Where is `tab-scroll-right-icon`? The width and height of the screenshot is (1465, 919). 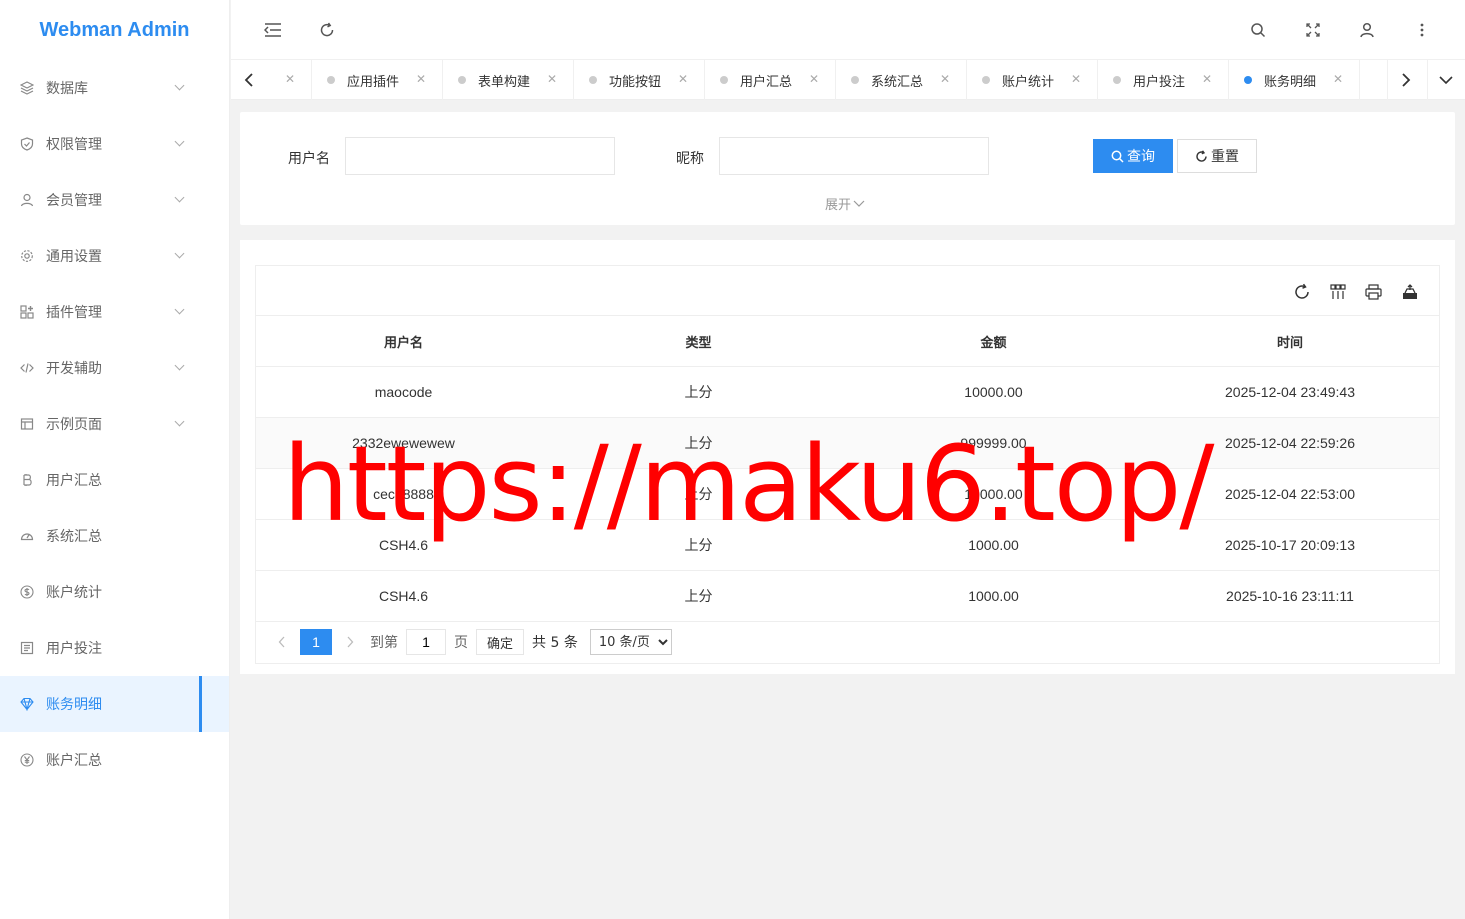 tab-scroll-right-icon is located at coordinates (1405, 80).